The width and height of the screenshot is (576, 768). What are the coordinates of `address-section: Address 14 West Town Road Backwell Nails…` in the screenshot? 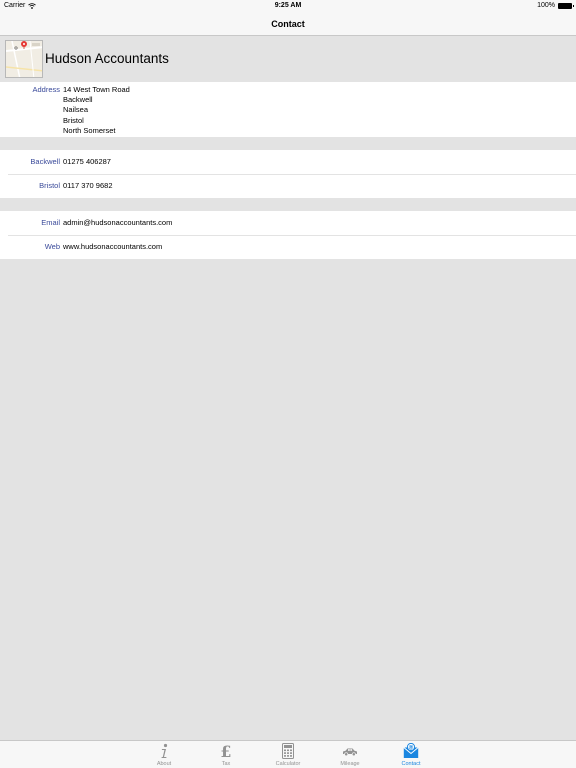 It's located at (288, 109).